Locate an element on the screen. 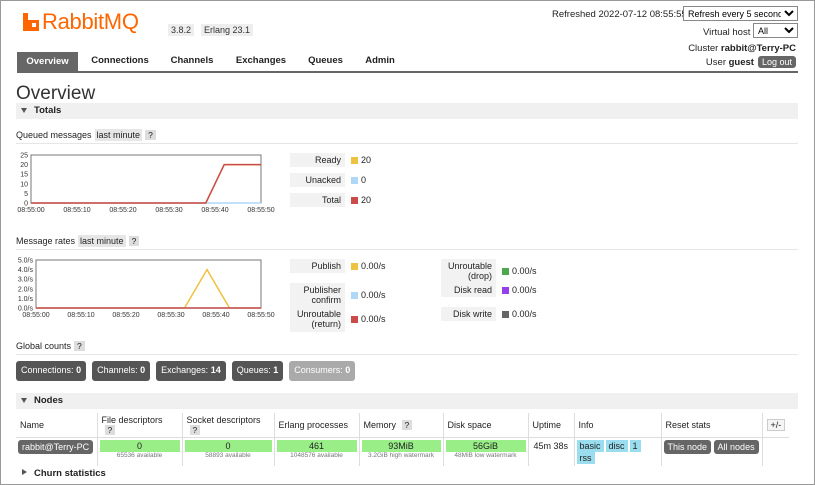  uptime-value: 45m 38s is located at coordinates (551, 451).